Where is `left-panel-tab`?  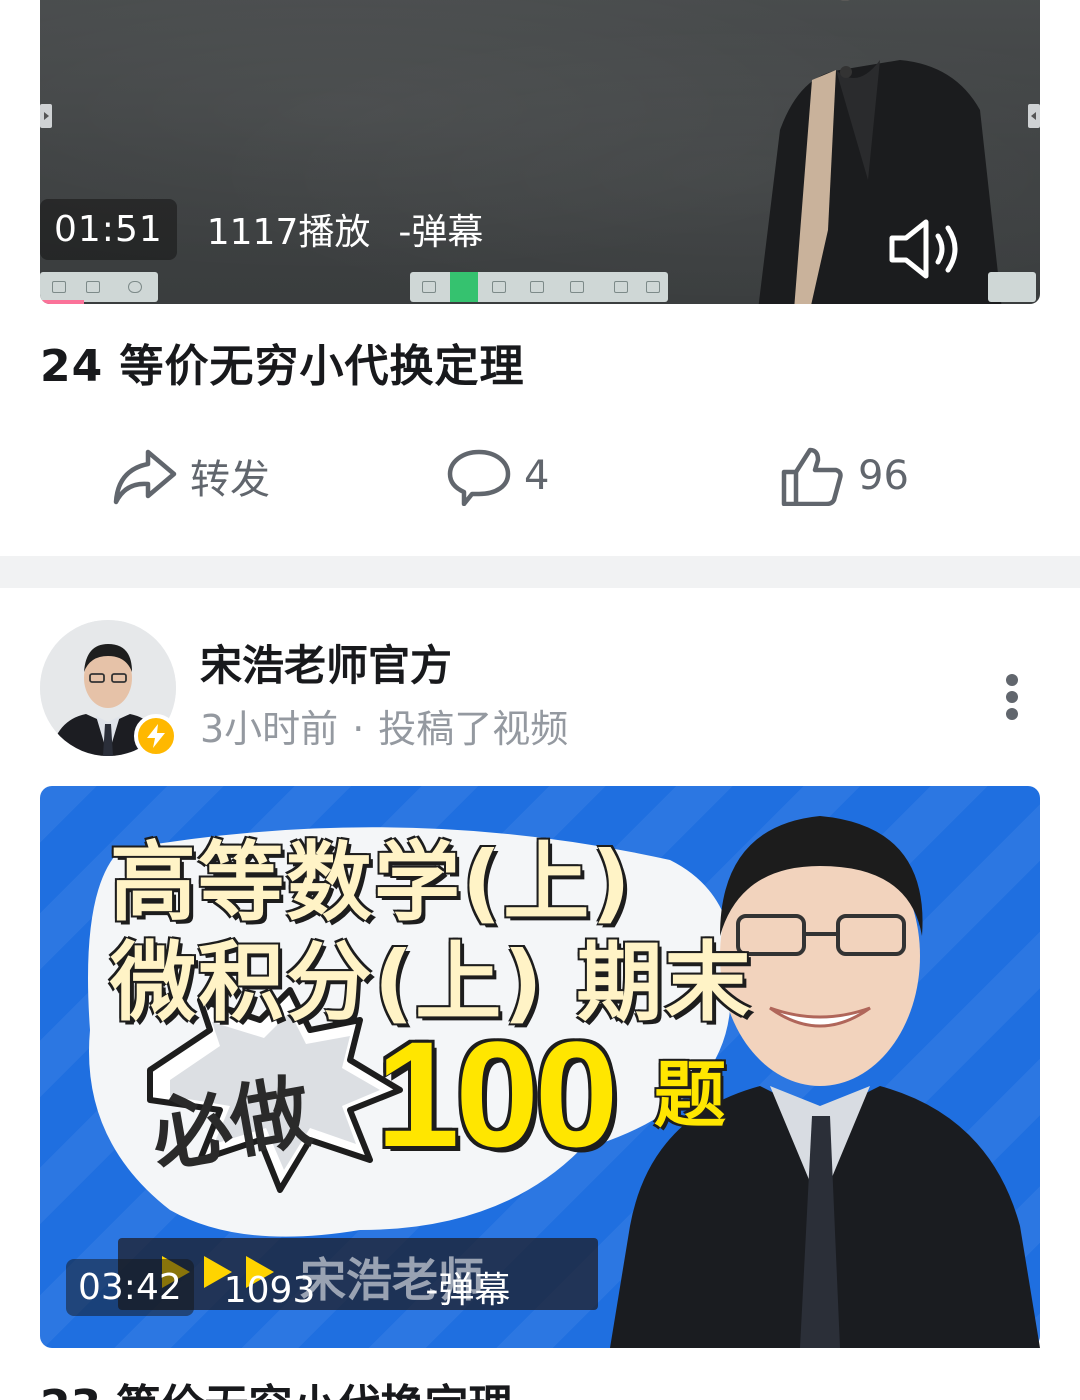 left-panel-tab is located at coordinates (46, 116).